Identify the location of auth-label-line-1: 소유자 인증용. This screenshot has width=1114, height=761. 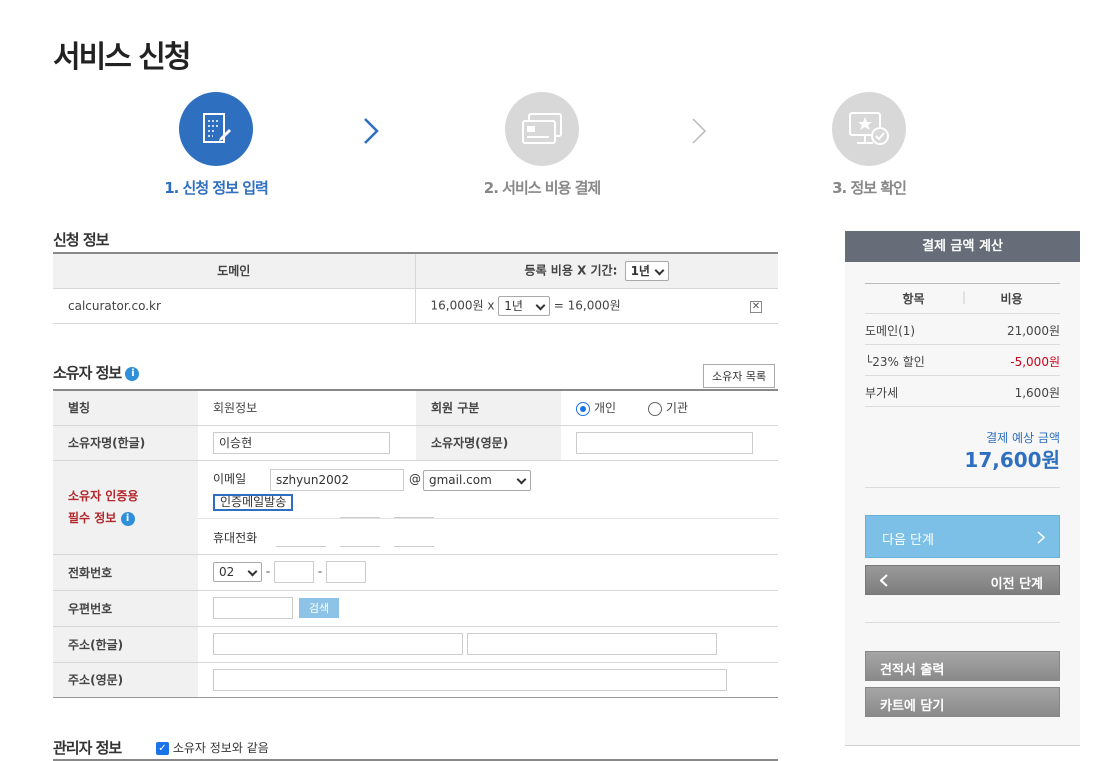
(103, 496).